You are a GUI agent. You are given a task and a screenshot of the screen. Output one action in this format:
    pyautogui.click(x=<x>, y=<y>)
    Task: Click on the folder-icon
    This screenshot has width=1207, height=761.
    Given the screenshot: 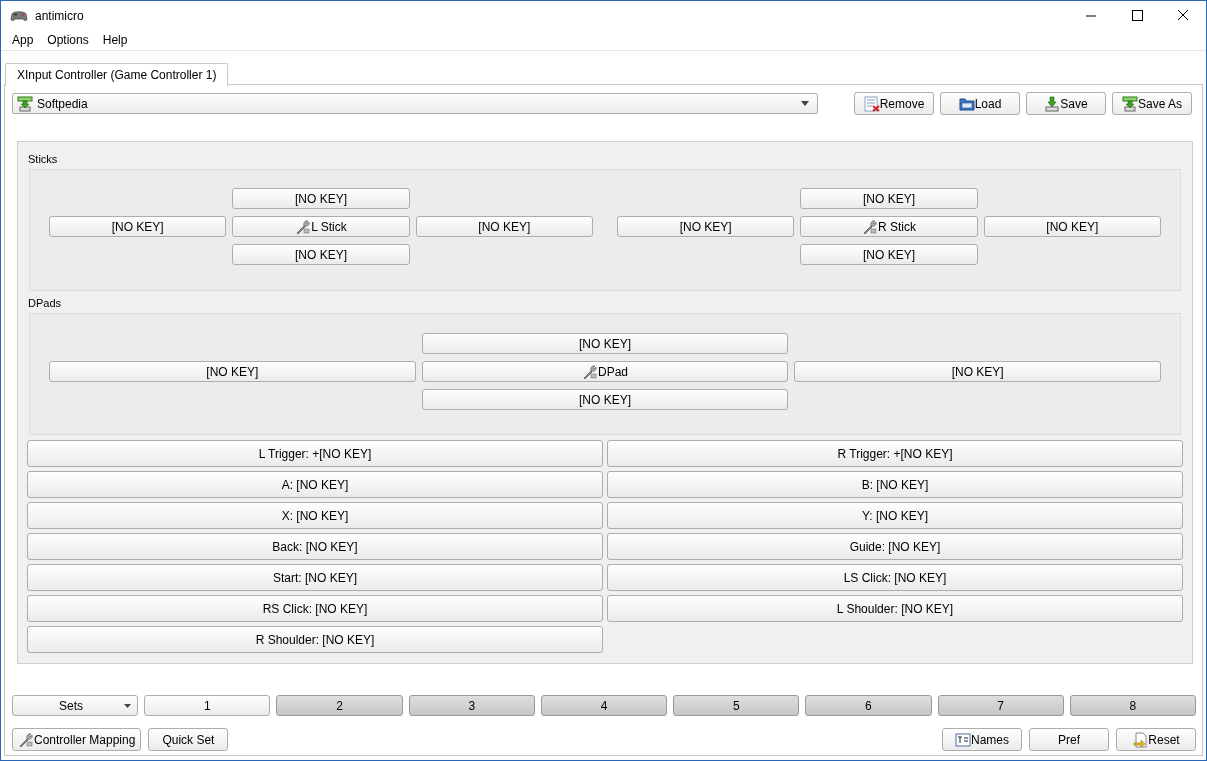 What is the action you would take?
    pyautogui.click(x=966, y=103)
    